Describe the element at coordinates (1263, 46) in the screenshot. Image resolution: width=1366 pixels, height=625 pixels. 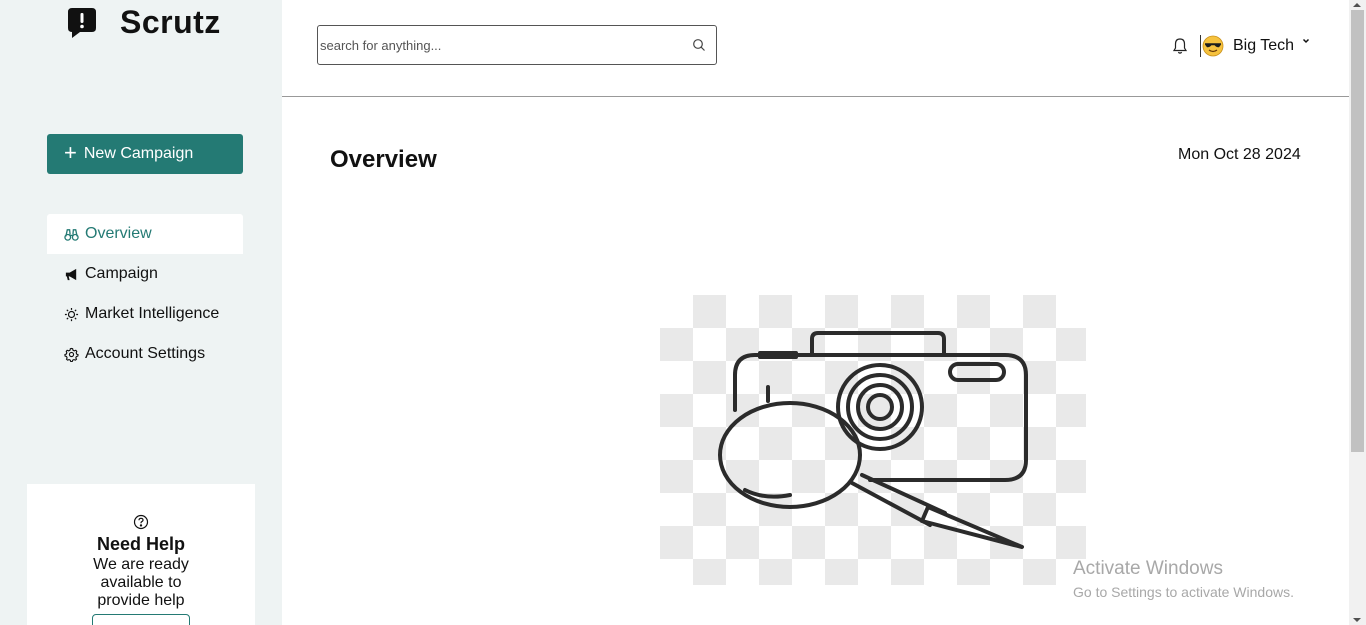
I see `user-name: Big Tech` at that location.